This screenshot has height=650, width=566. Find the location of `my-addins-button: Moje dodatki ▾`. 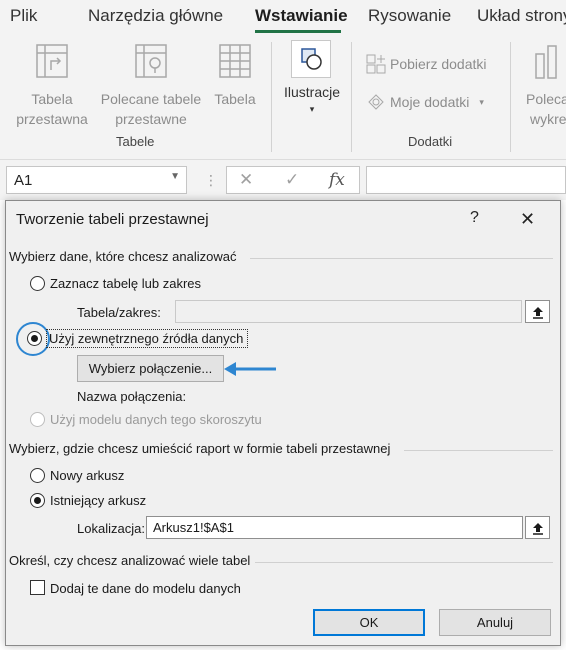

my-addins-button: Moje dodatki ▾ is located at coordinates (425, 102).